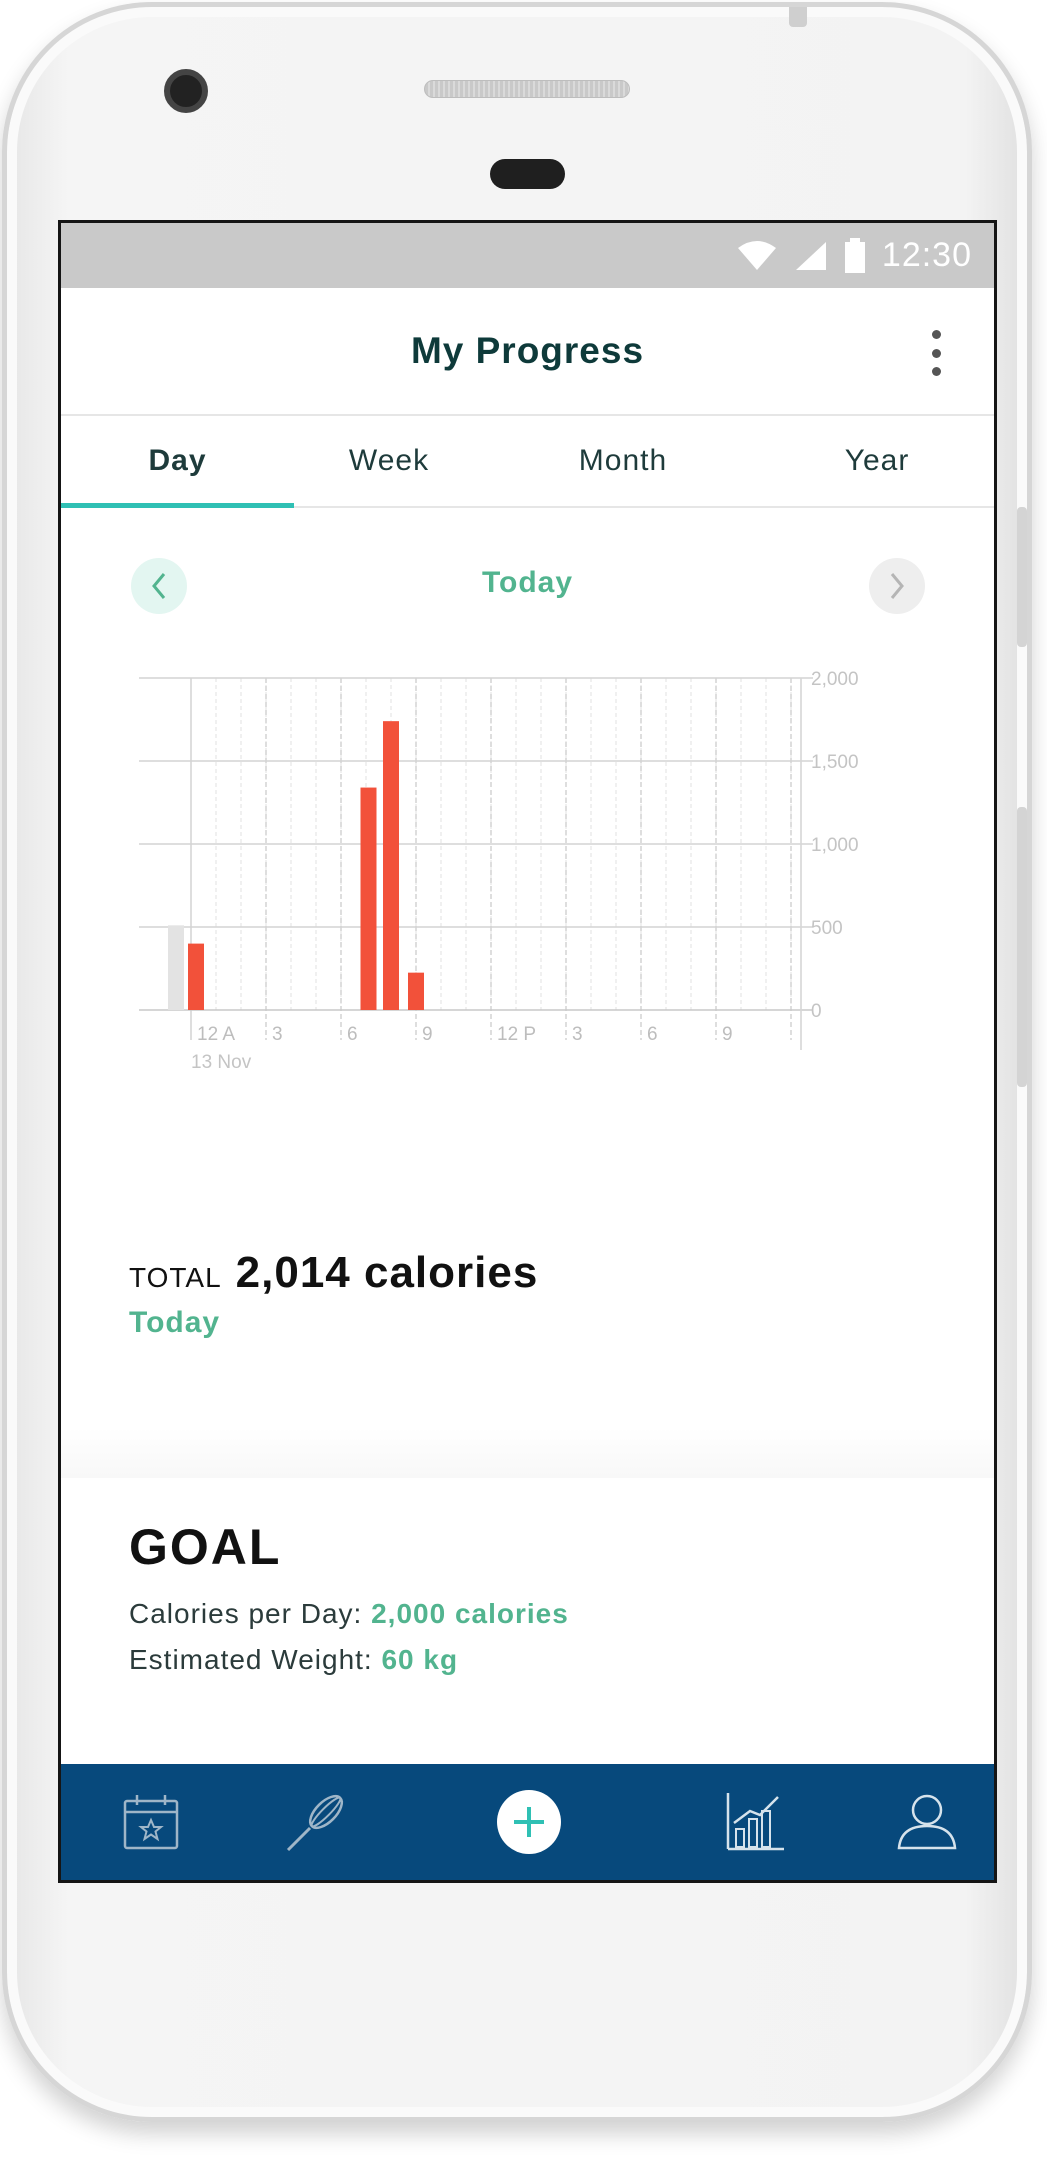 The image size is (1047, 2163). Describe the element at coordinates (387, 1272) in the screenshot. I see `total-value: 2,014 calories` at that location.